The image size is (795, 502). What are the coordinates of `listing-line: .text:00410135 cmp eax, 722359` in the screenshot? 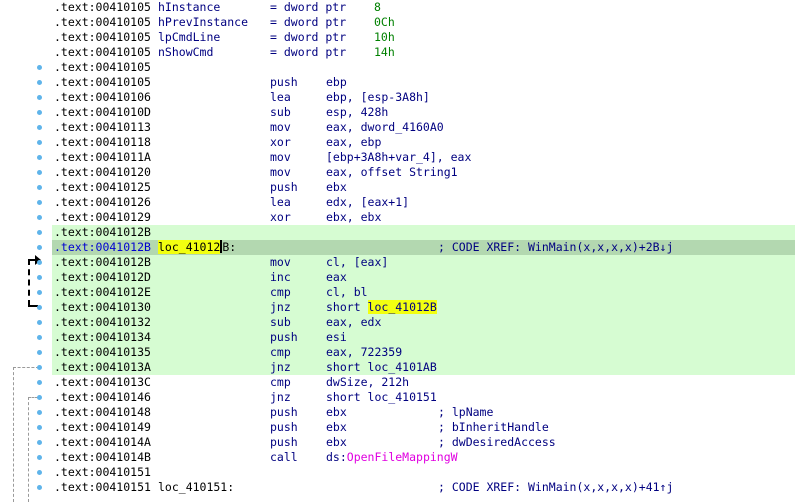 It's located at (423, 352).